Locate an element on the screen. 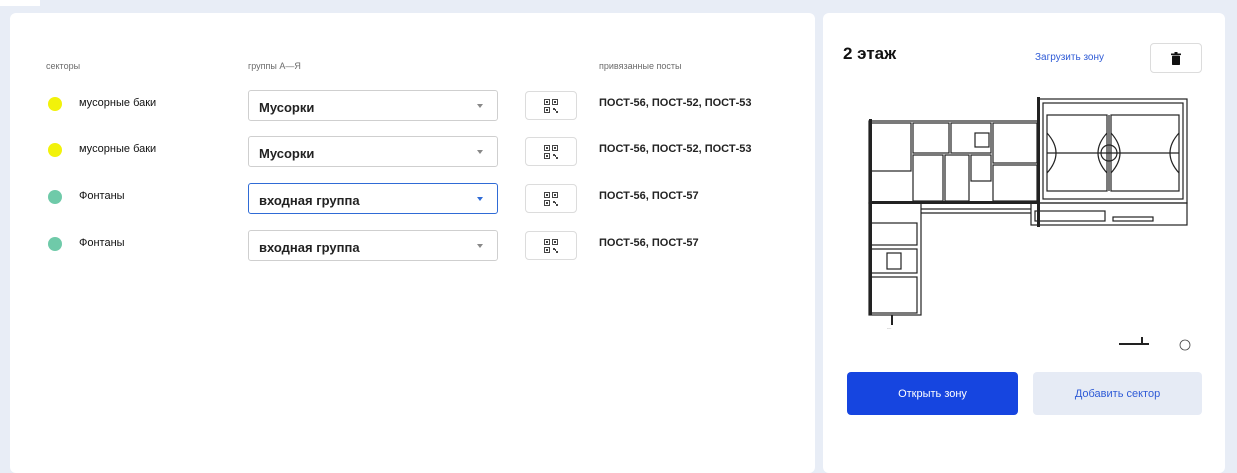  trash-icon is located at coordinates (1176, 58).